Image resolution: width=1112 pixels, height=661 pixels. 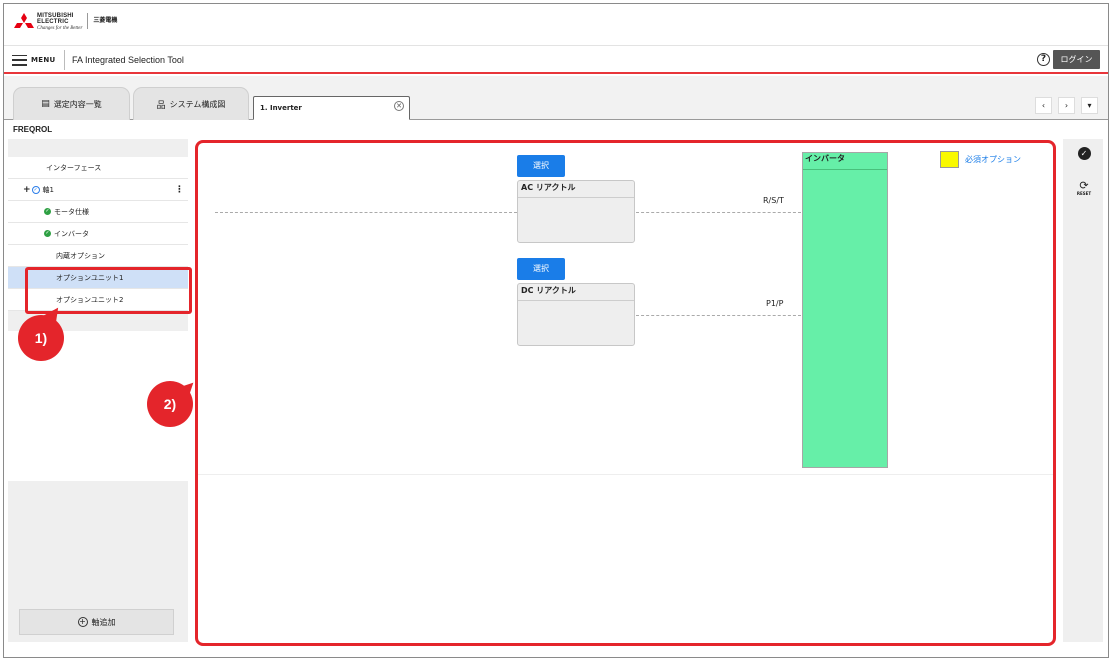 I want to click on tree-item-axis1: + ✓ 軸1 ⋮, so click(x=98, y=190).